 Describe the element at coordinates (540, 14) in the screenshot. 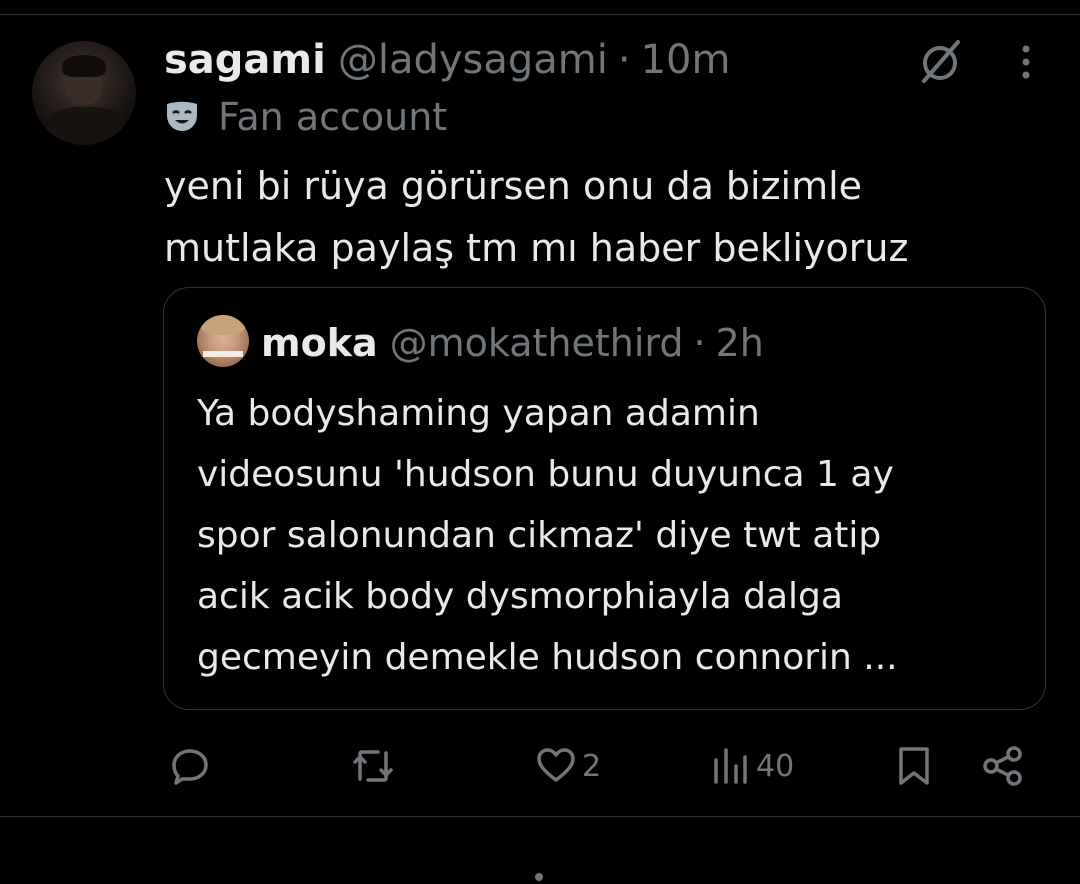

I see `top-divider` at that location.